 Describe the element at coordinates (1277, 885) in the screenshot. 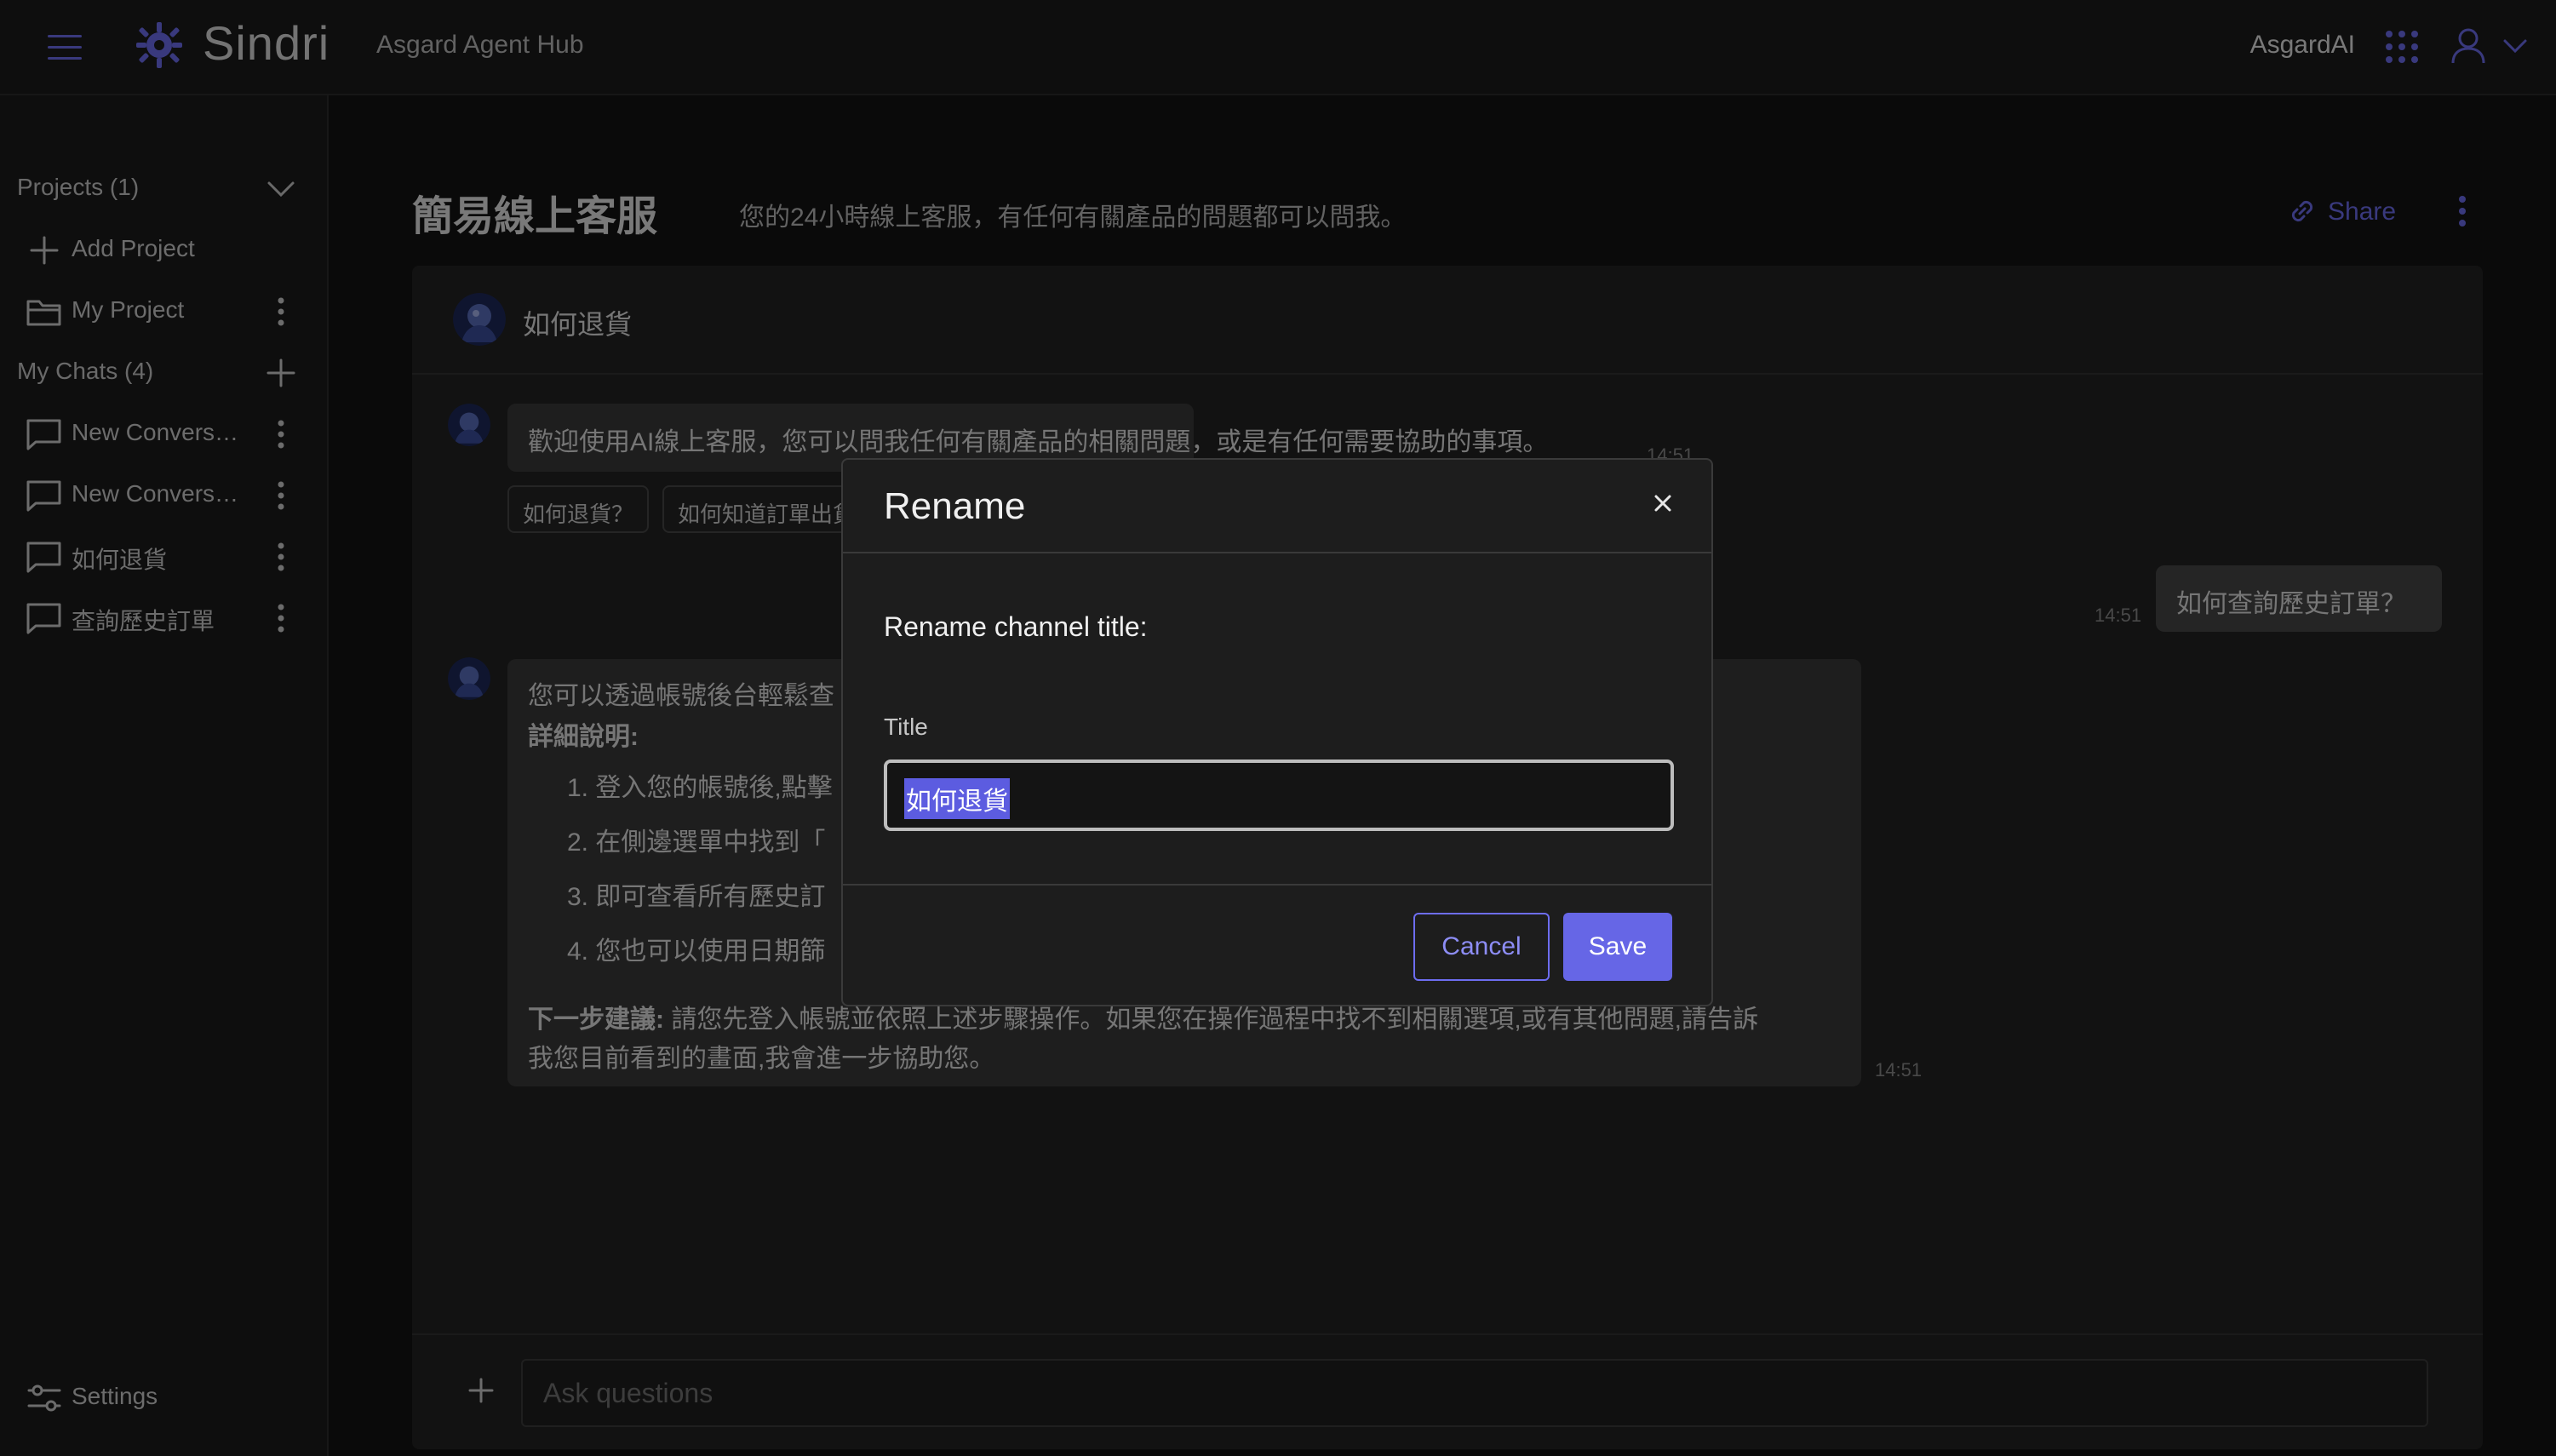

I see `dialog-footer-divider` at that location.